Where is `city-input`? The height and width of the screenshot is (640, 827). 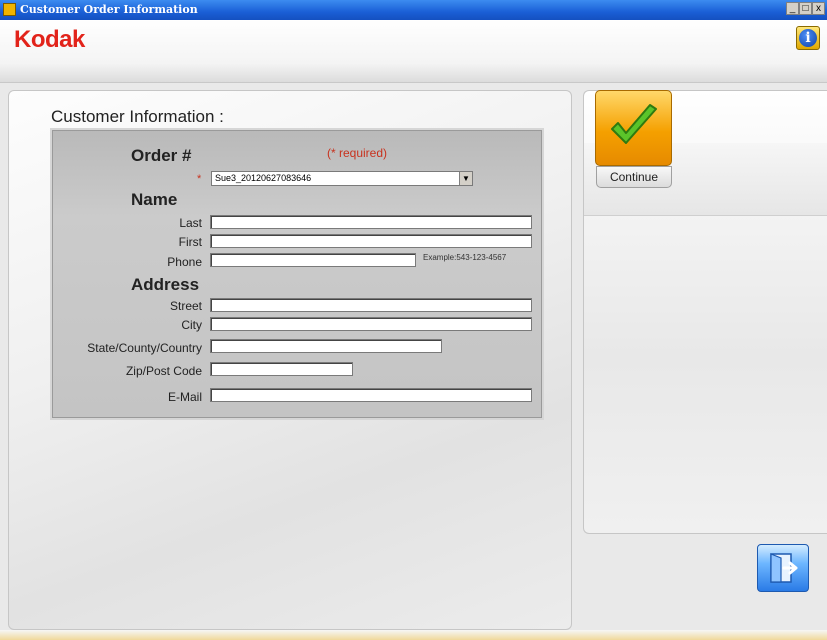
city-input is located at coordinates (371, 324).